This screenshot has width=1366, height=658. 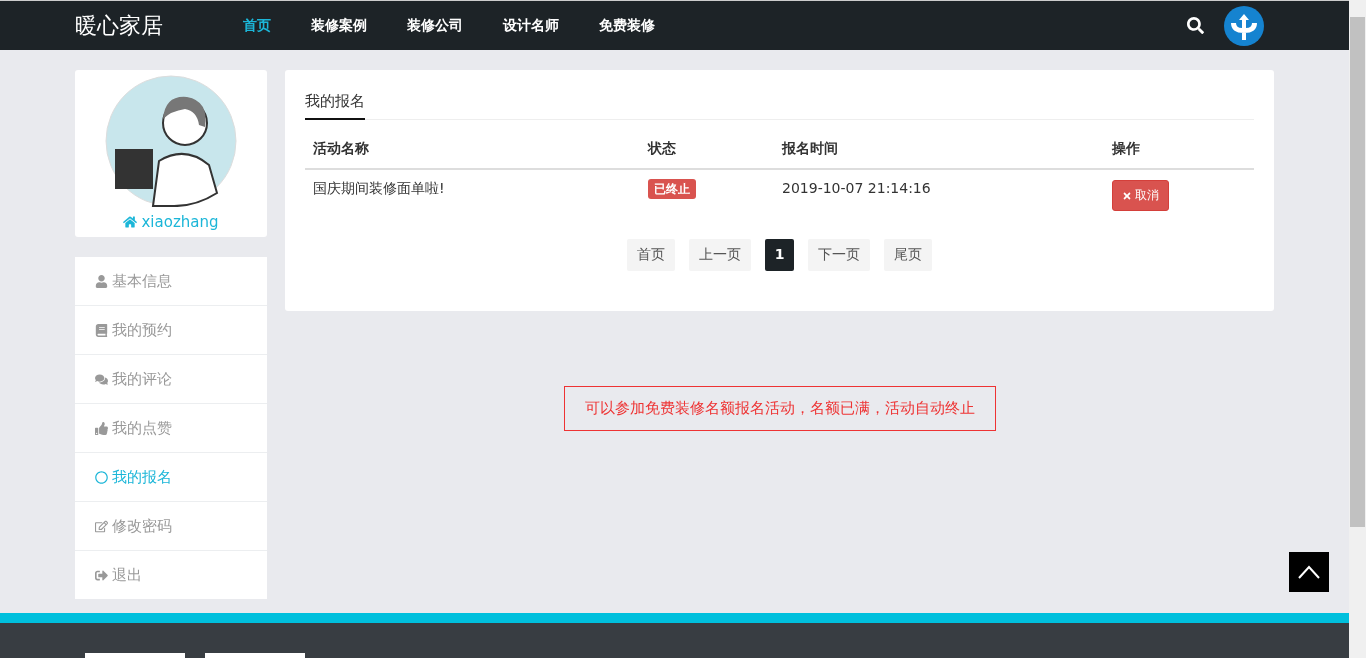 I want to click on table-cell-text: 2019-10-07 21:14:16, so click(x=856, y=188).